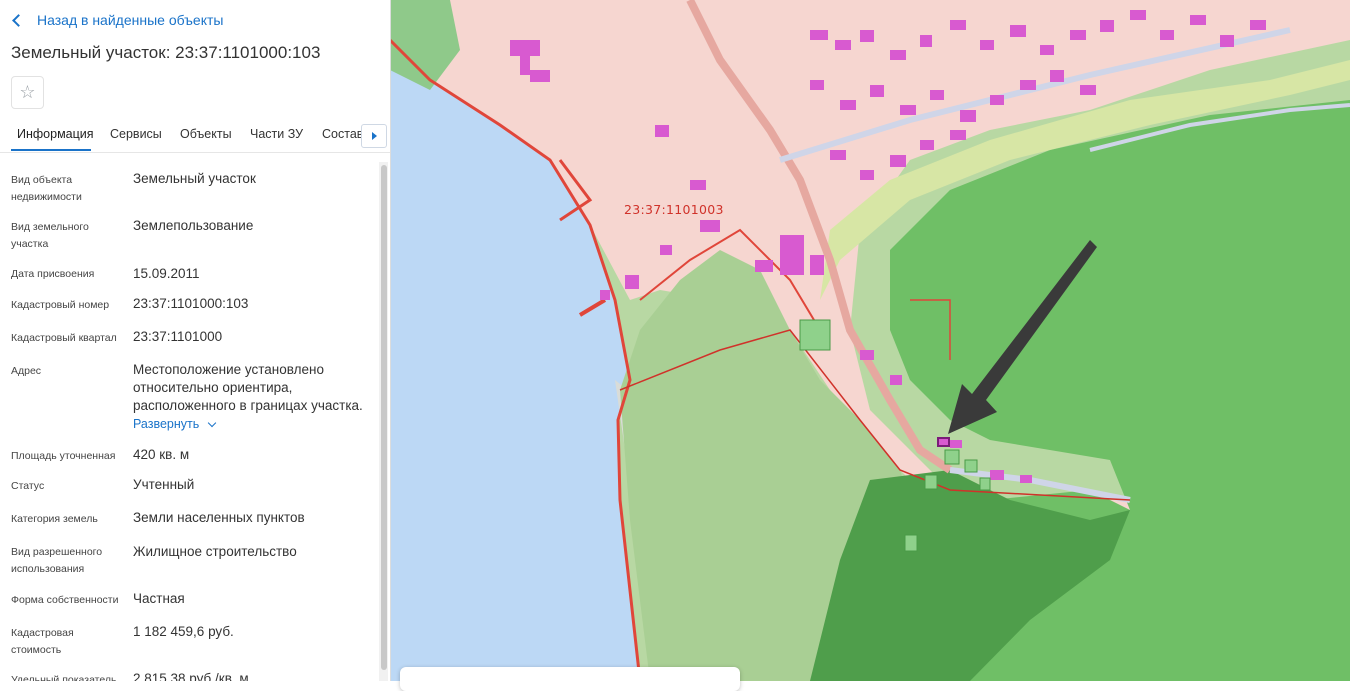  What do you see at coordinates (166, 424) in the screenshot?
I see `expand-link-label: Развернуть` at bounding box center [166, 424].